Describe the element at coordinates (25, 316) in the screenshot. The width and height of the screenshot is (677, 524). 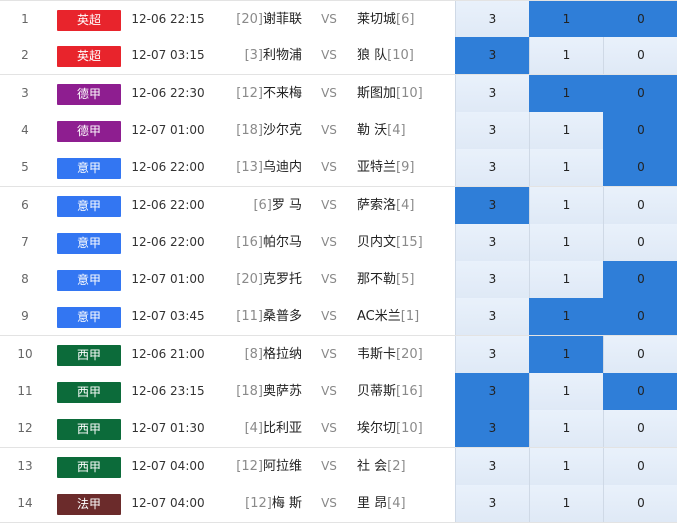
I see `row-index: 9` at that location.